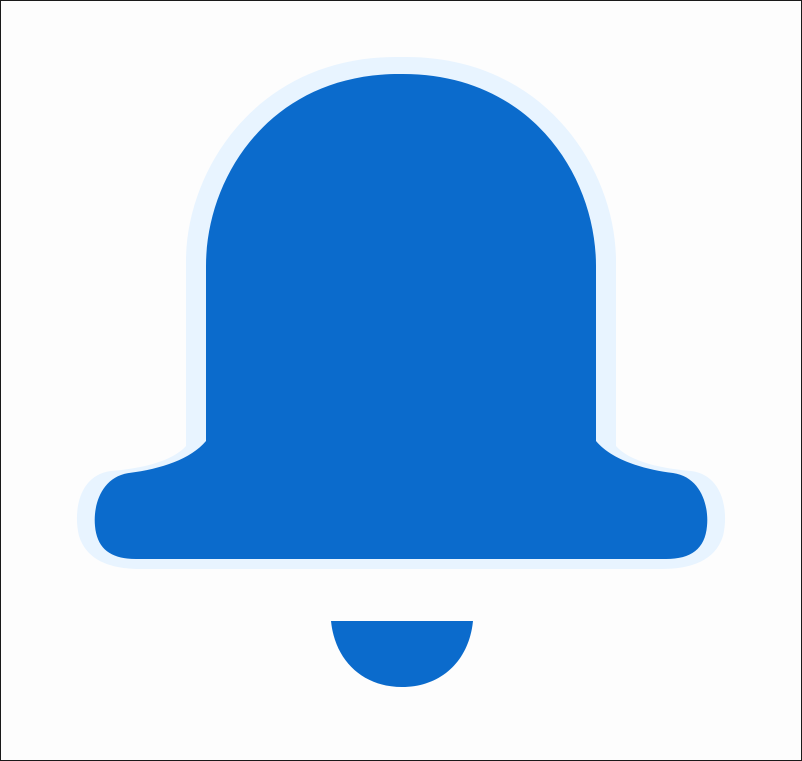  What do you see at coordinates (402, 654) in the screenshot?
I see `bell-clapper` at bounding box center [402, 654].